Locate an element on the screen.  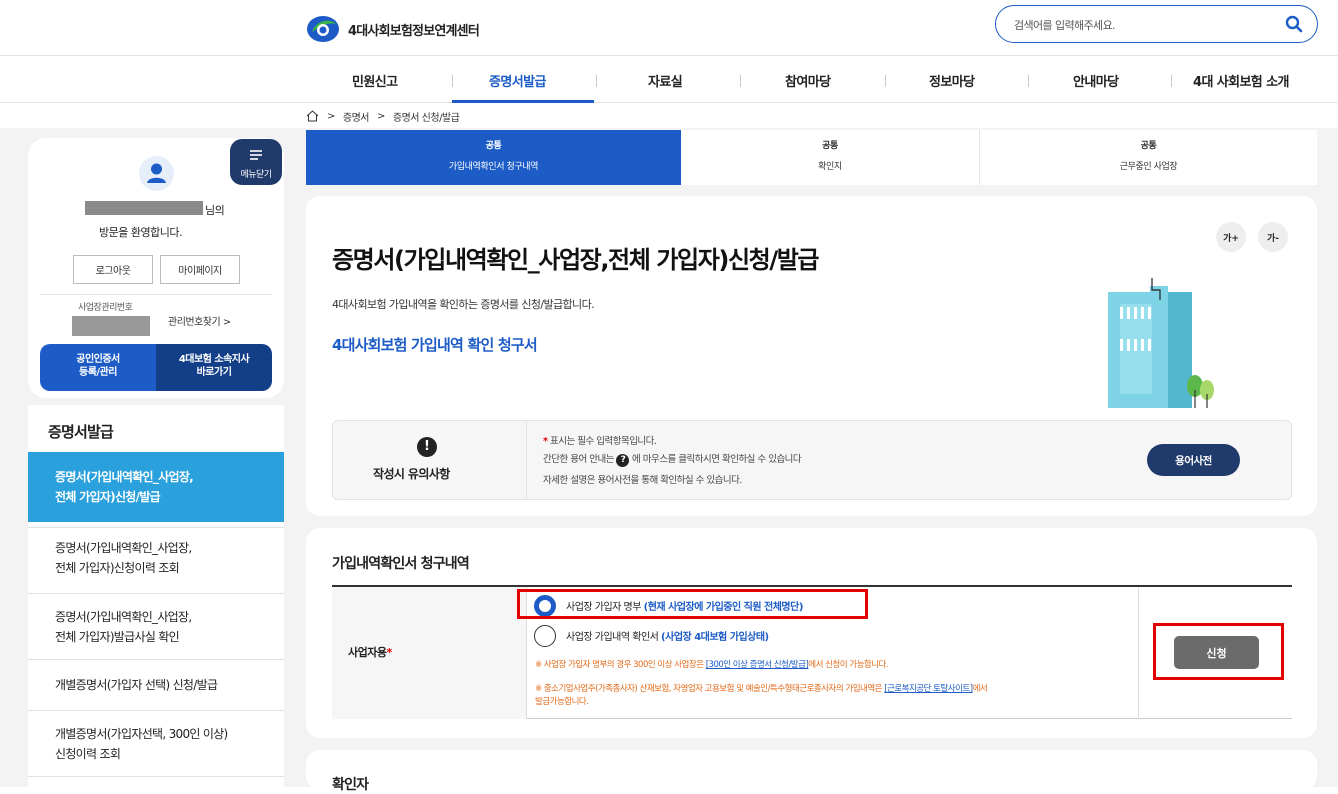
nav-participation: 참여마당 is located at coordinates (808, 80).